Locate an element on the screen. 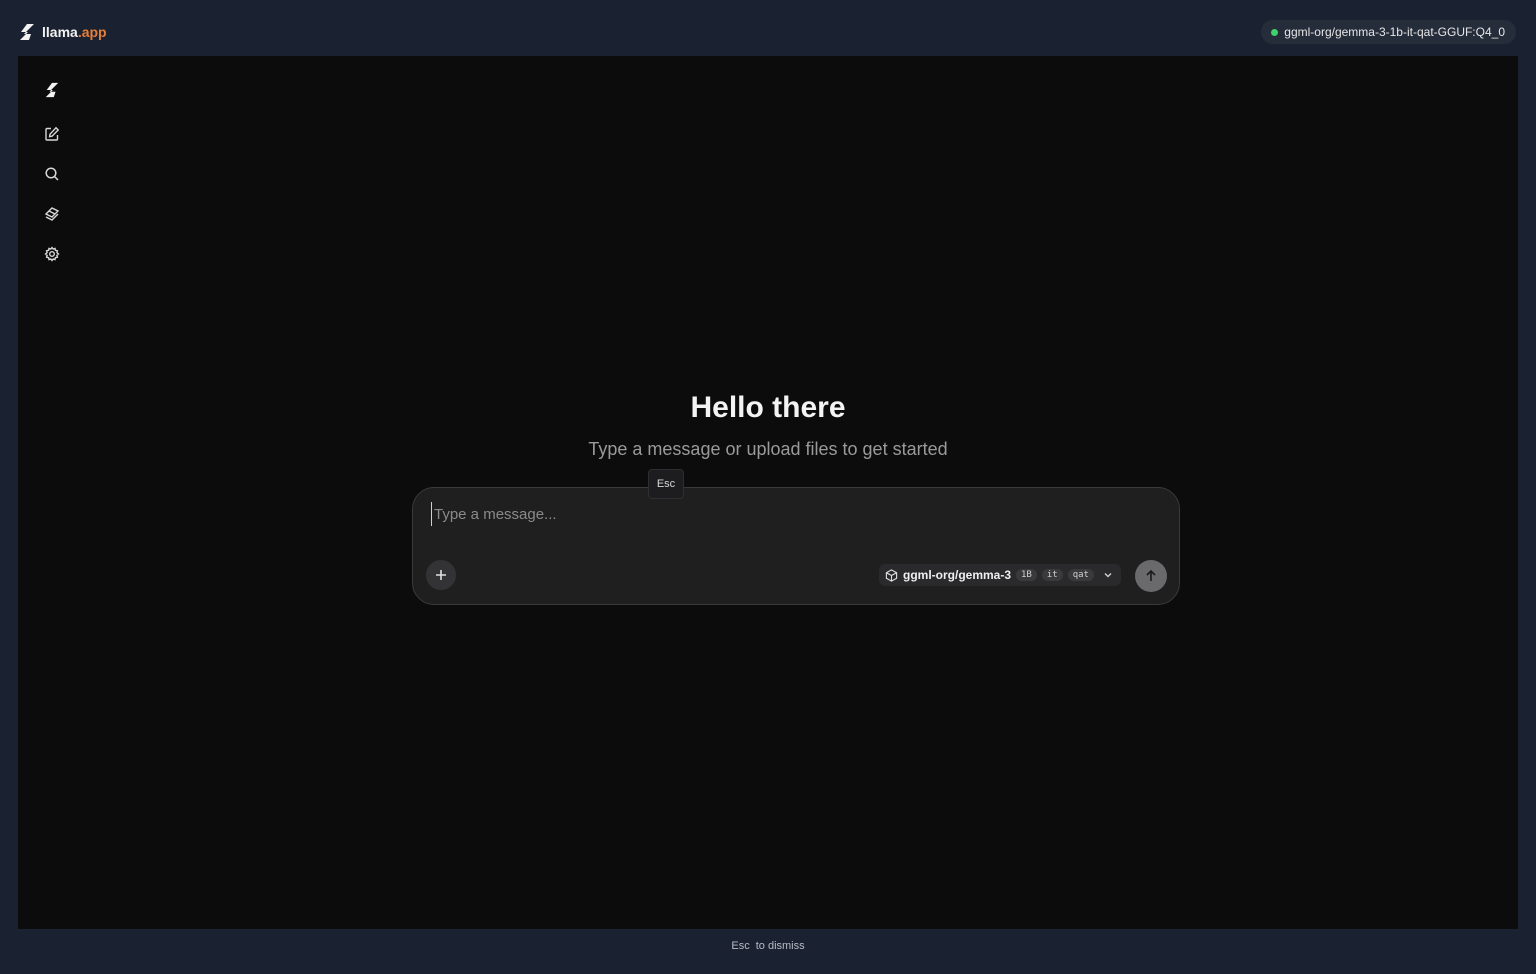 The width and height of the screenshot is (1536, 974). model-selector-label: ggml-org/gemma-3 is located at coordinates (957, 575).